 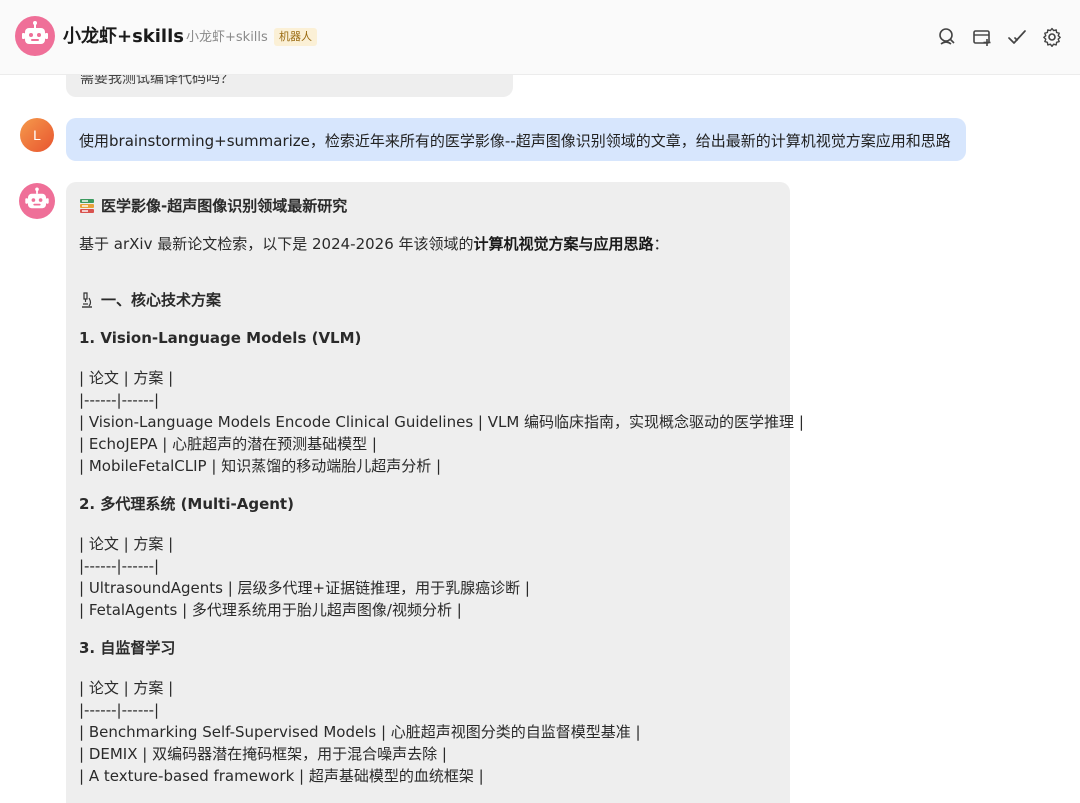 I want to click on previous-bot-message: 需要我测试编译代码吗？, so click(x=289, y=85).